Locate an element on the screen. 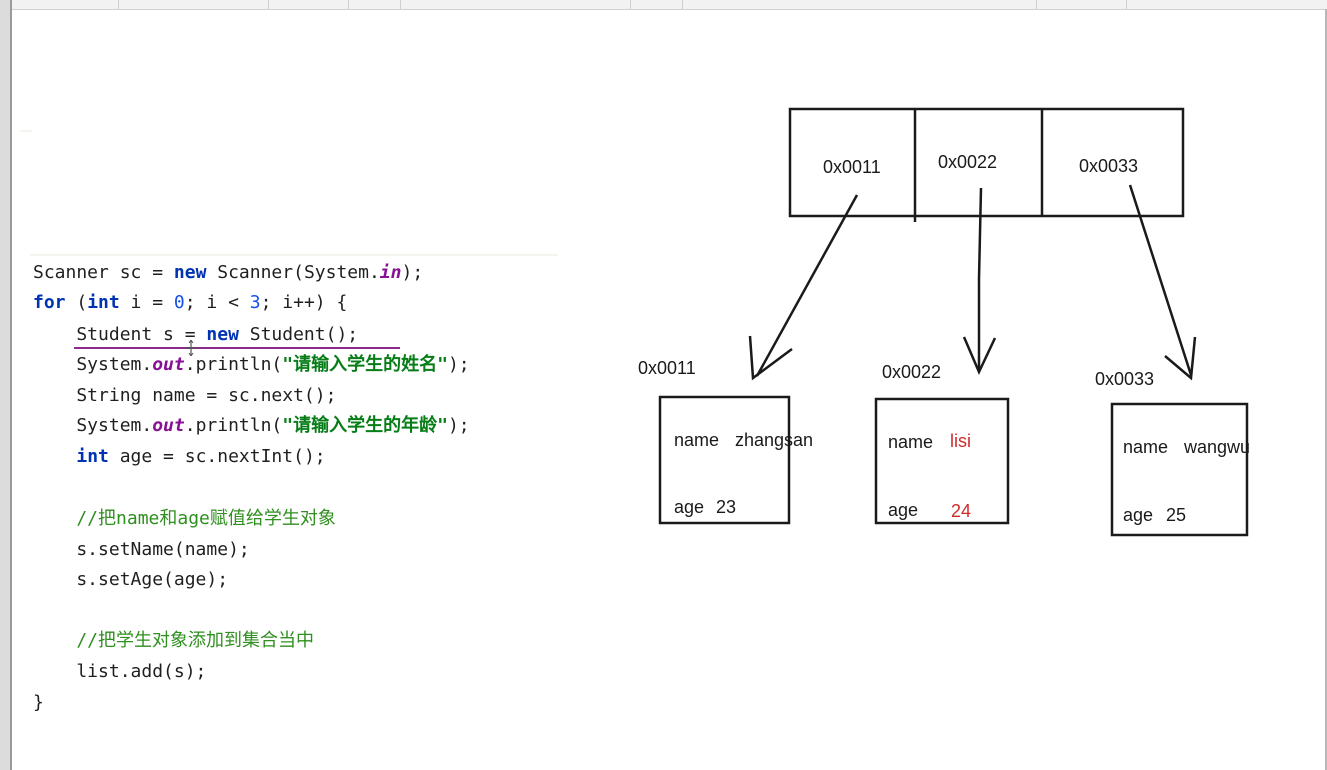 The width and height of the screenshot is (1327, 770). field-age-value: 24 is located at coordinates (961, 511).